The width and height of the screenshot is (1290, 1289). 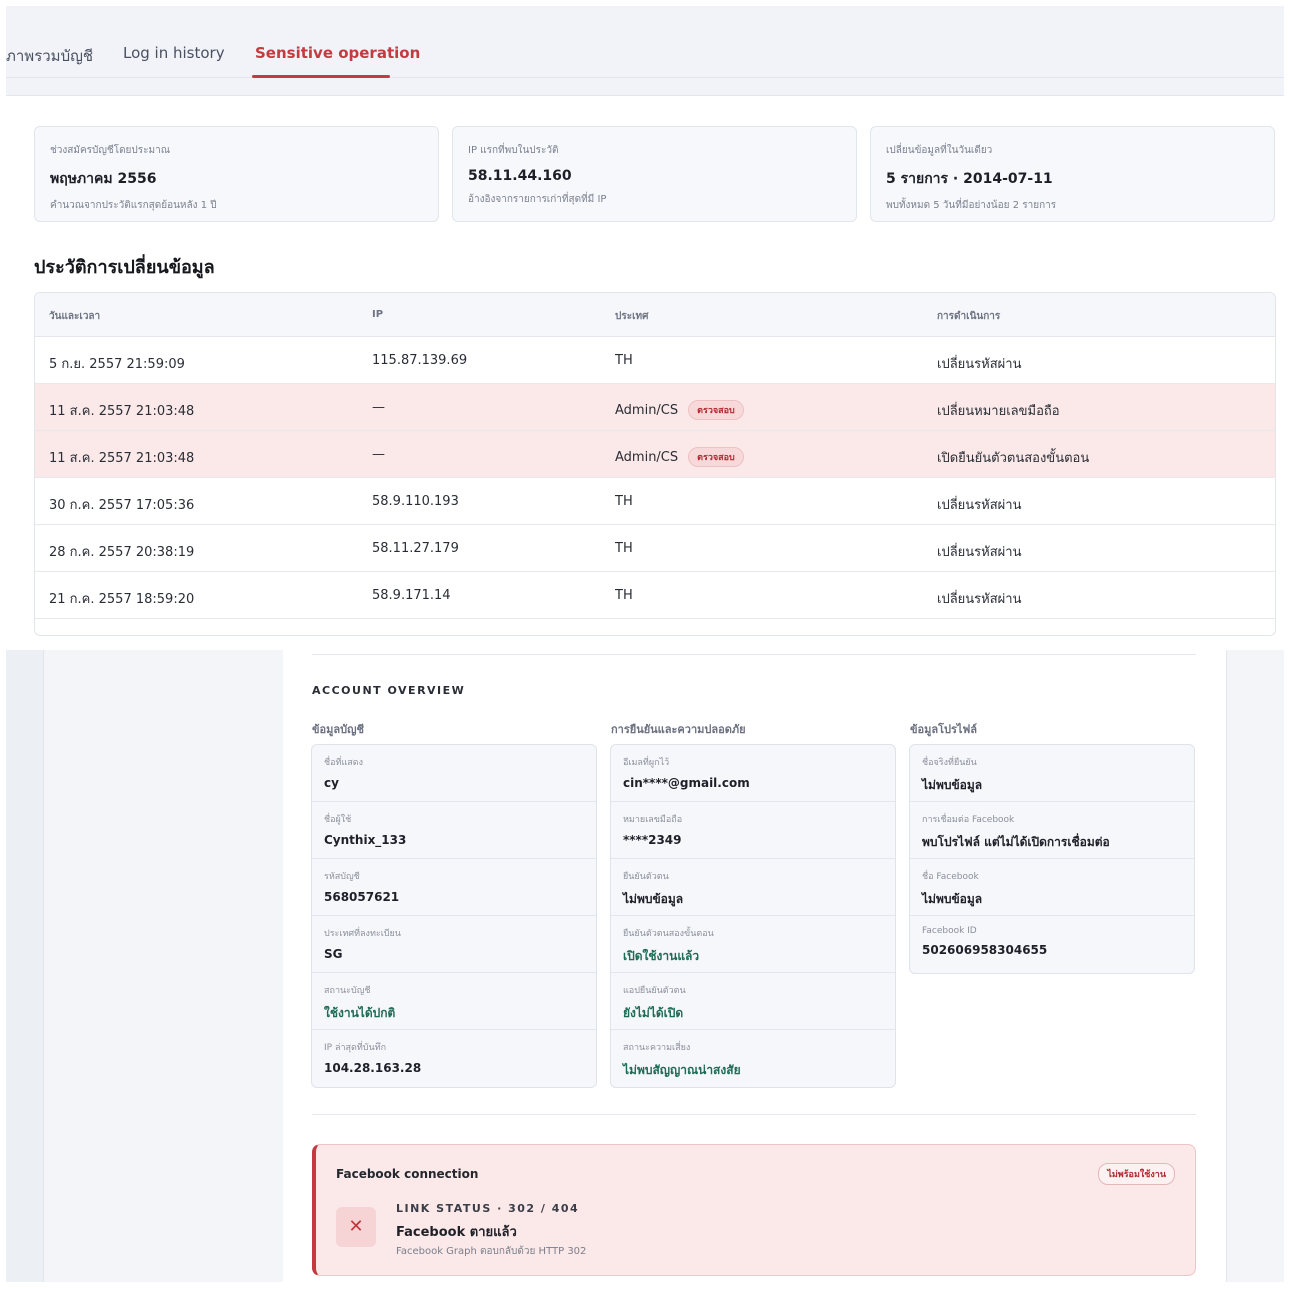 What do you see at coordinates (454, 1001) in the screenshot?
I see `info-item: สถานะบัญชีใช้งานได้ปกติ` at bounding box center [454, 1001].